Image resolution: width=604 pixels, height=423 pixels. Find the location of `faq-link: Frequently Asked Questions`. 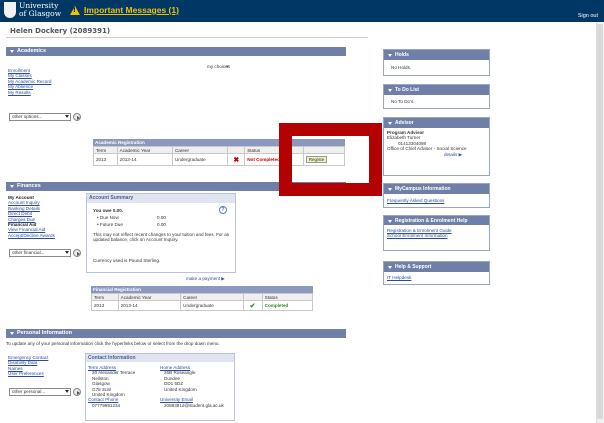

faq-link: Frequently Asked Questions is located at coordinates (436, 198).